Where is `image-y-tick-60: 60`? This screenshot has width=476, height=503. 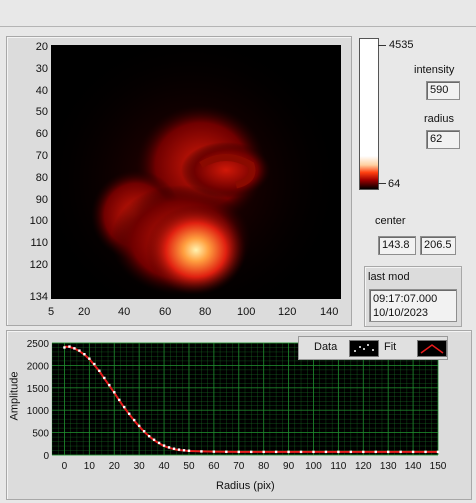
image-y-tick-60: 60 is located at coordinates (41, 134).